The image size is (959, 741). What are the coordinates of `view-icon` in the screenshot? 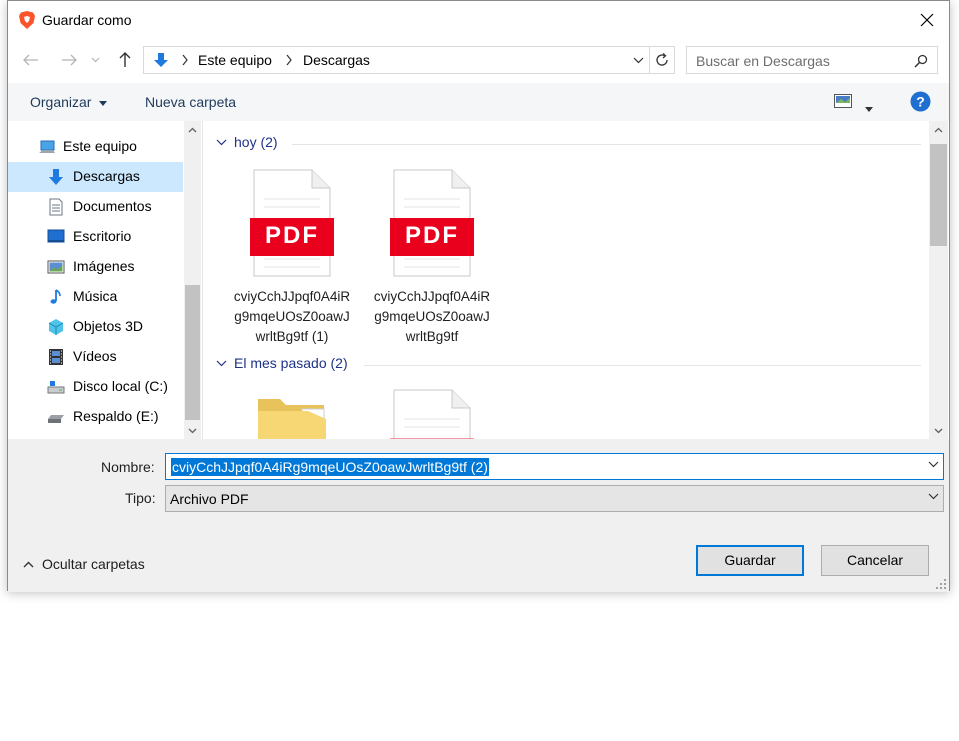 It's located at (843, 101).